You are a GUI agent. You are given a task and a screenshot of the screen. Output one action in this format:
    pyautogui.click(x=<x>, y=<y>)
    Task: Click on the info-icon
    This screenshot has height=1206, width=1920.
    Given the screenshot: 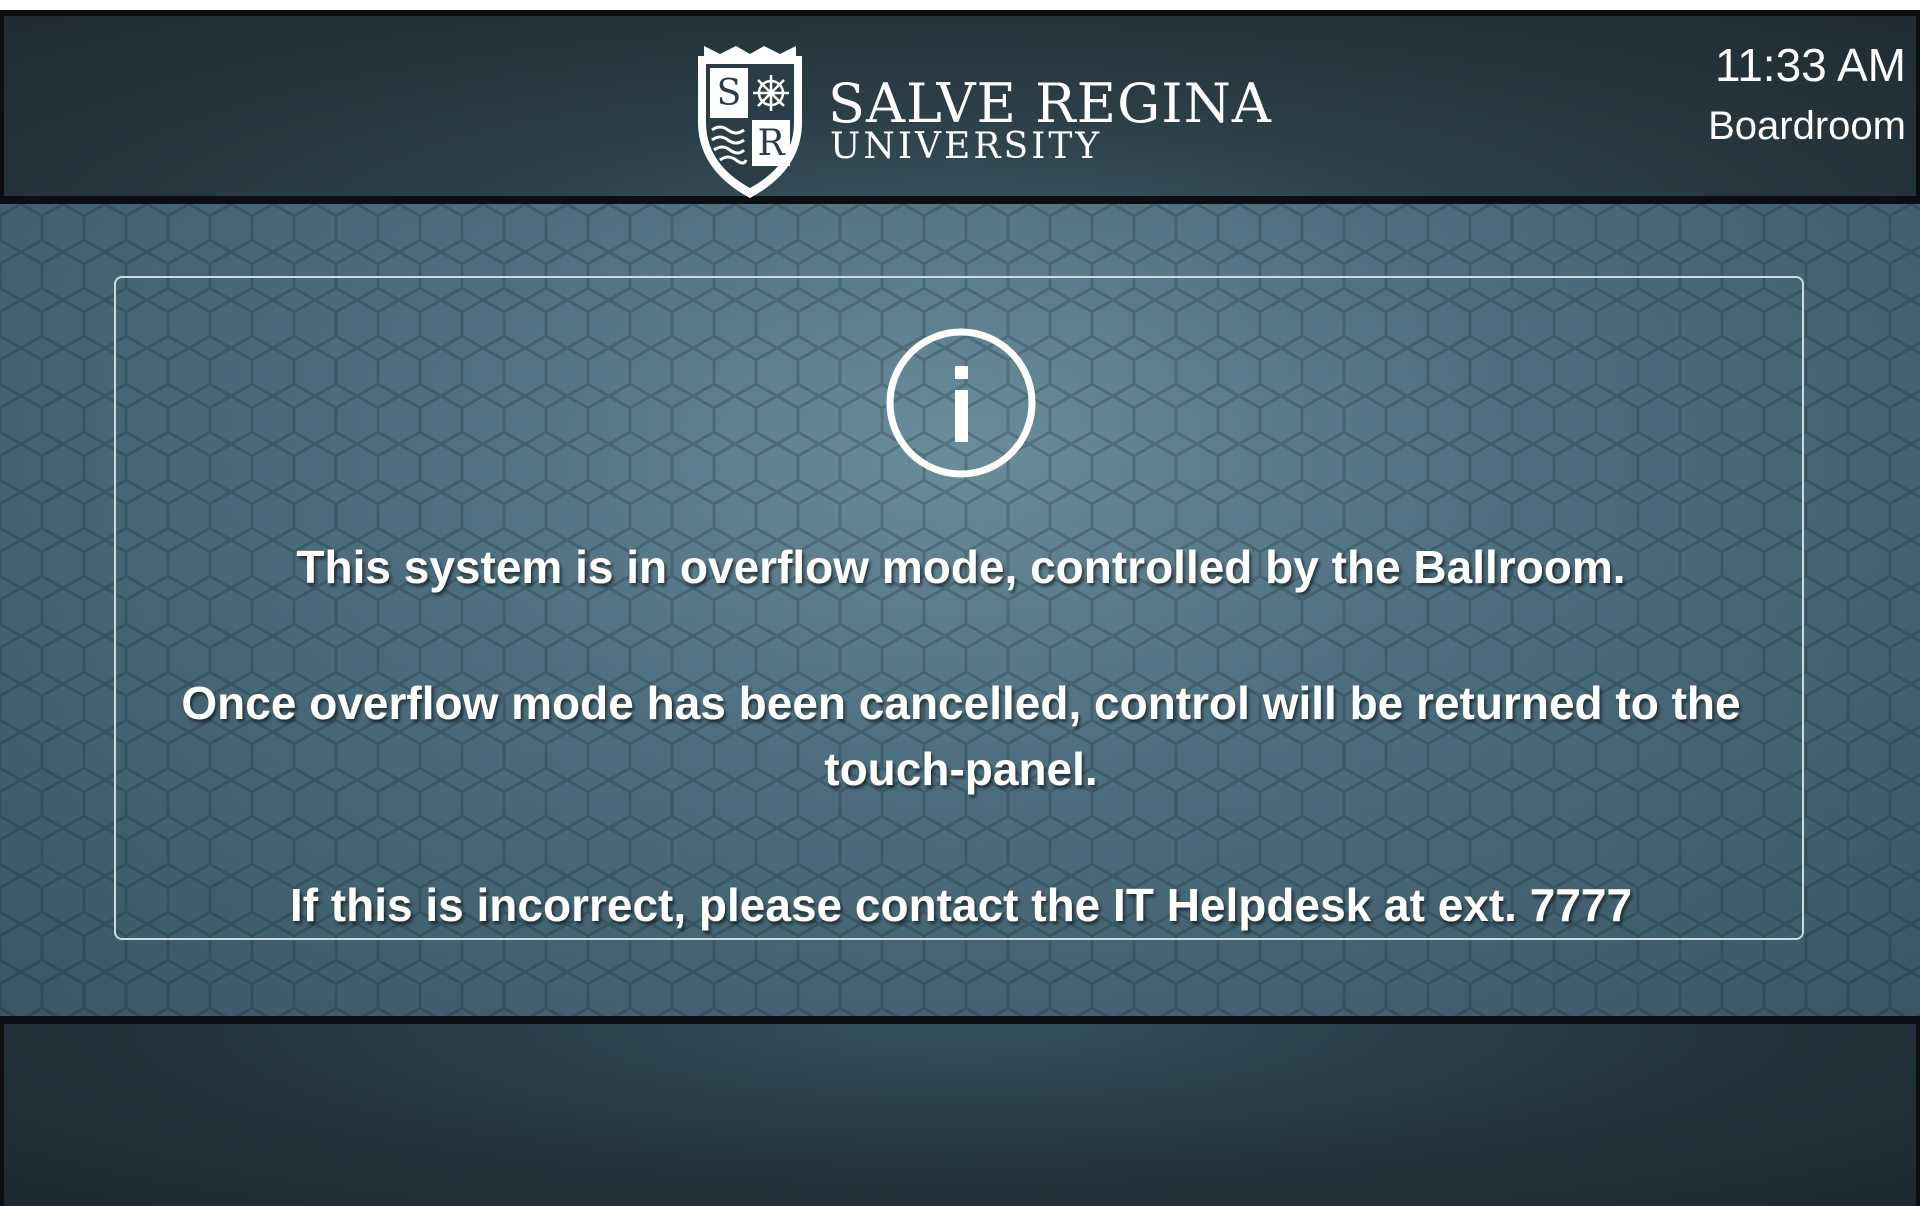 What is the action you would take?
    pyautogui.click(x=961, y=403)
    